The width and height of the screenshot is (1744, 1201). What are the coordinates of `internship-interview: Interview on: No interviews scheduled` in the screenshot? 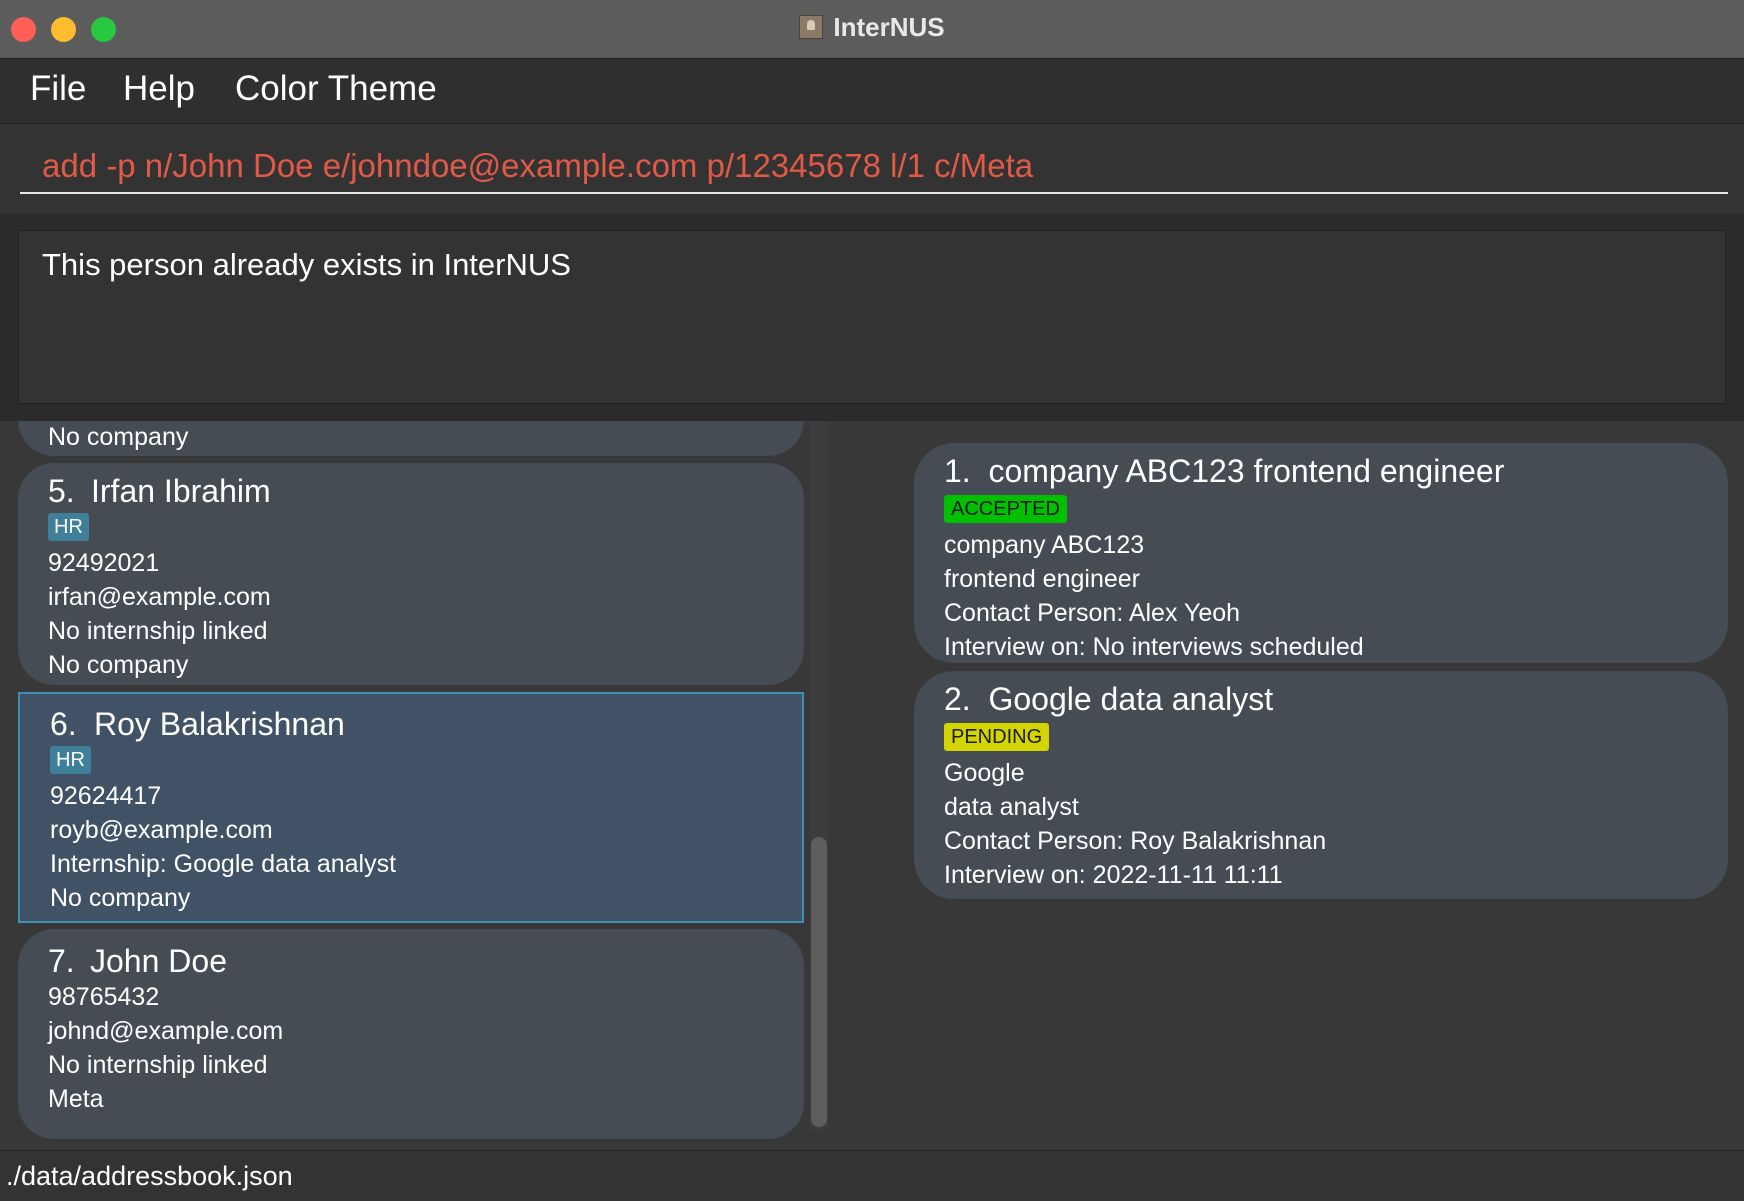 It's located at (1154, 647).